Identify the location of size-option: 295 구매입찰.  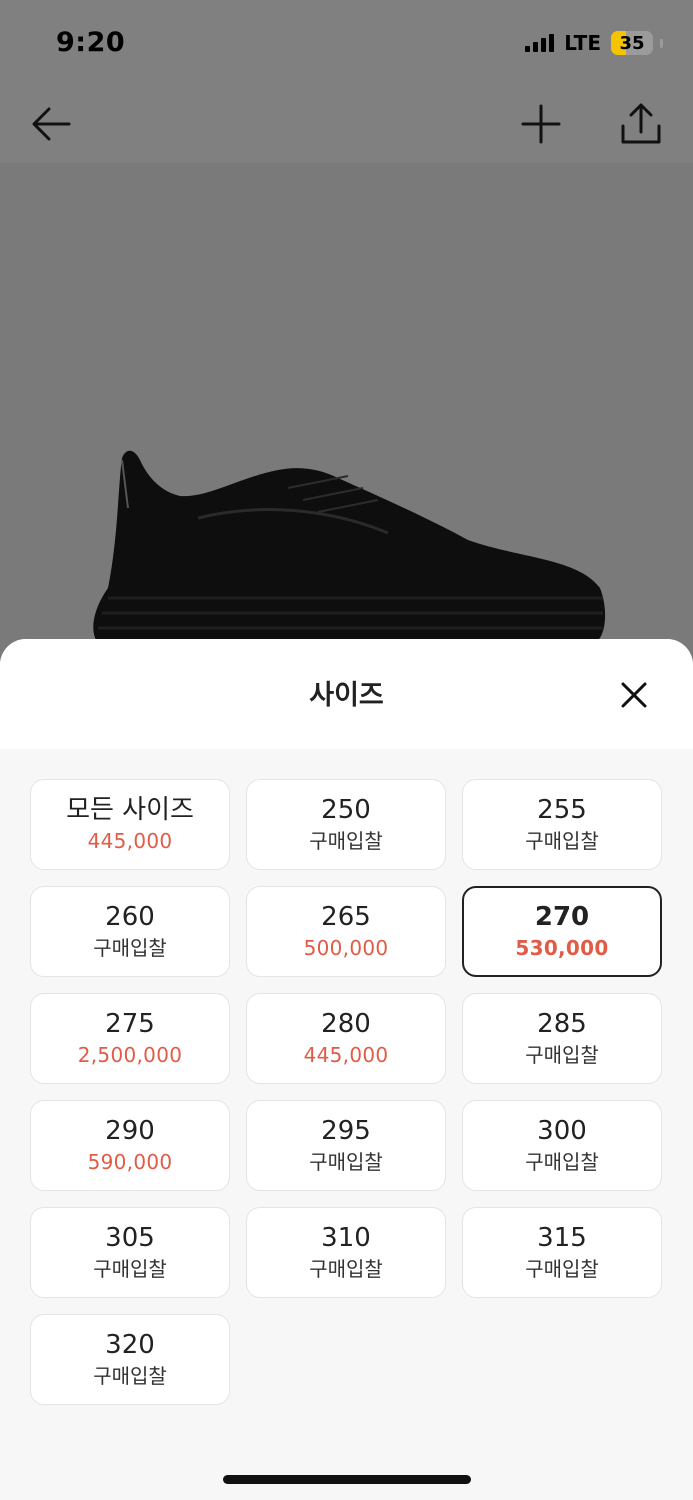
(346, 1145).